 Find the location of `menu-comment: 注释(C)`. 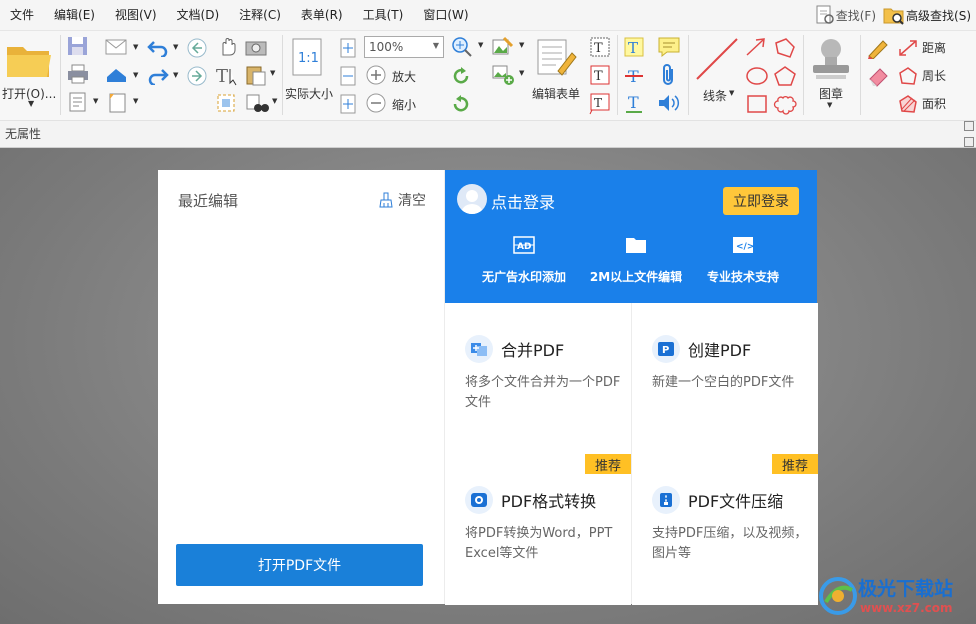

menu-comment: 注释(C) is located at coordinates (260, 15).